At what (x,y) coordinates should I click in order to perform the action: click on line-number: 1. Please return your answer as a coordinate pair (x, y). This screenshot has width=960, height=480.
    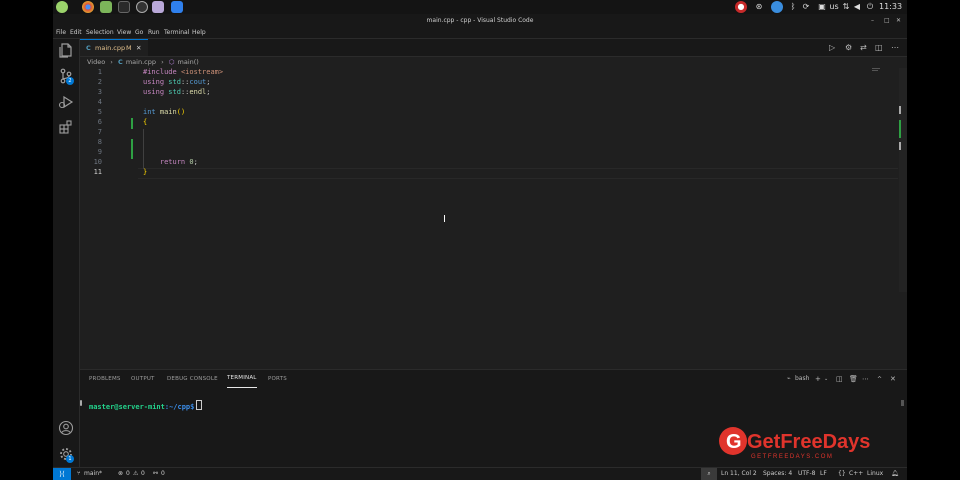
    Looking at the image, I should click on (99, 72).